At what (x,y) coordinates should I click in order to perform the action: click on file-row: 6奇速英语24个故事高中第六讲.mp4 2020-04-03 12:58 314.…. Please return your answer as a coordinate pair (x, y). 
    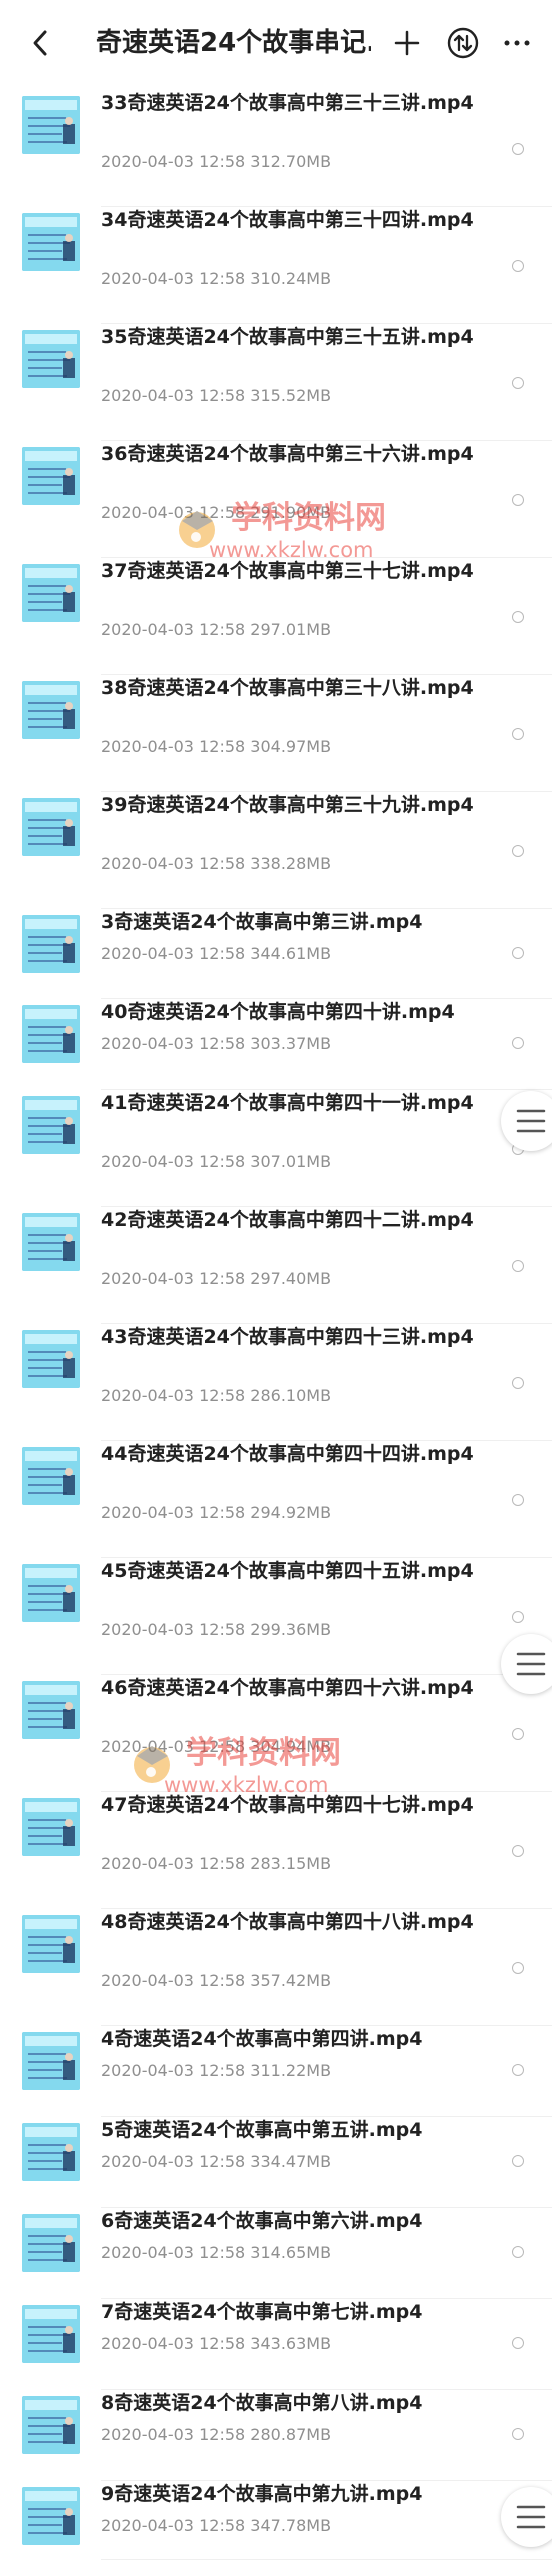
    Looking at the image, I should click on (276, 2253).